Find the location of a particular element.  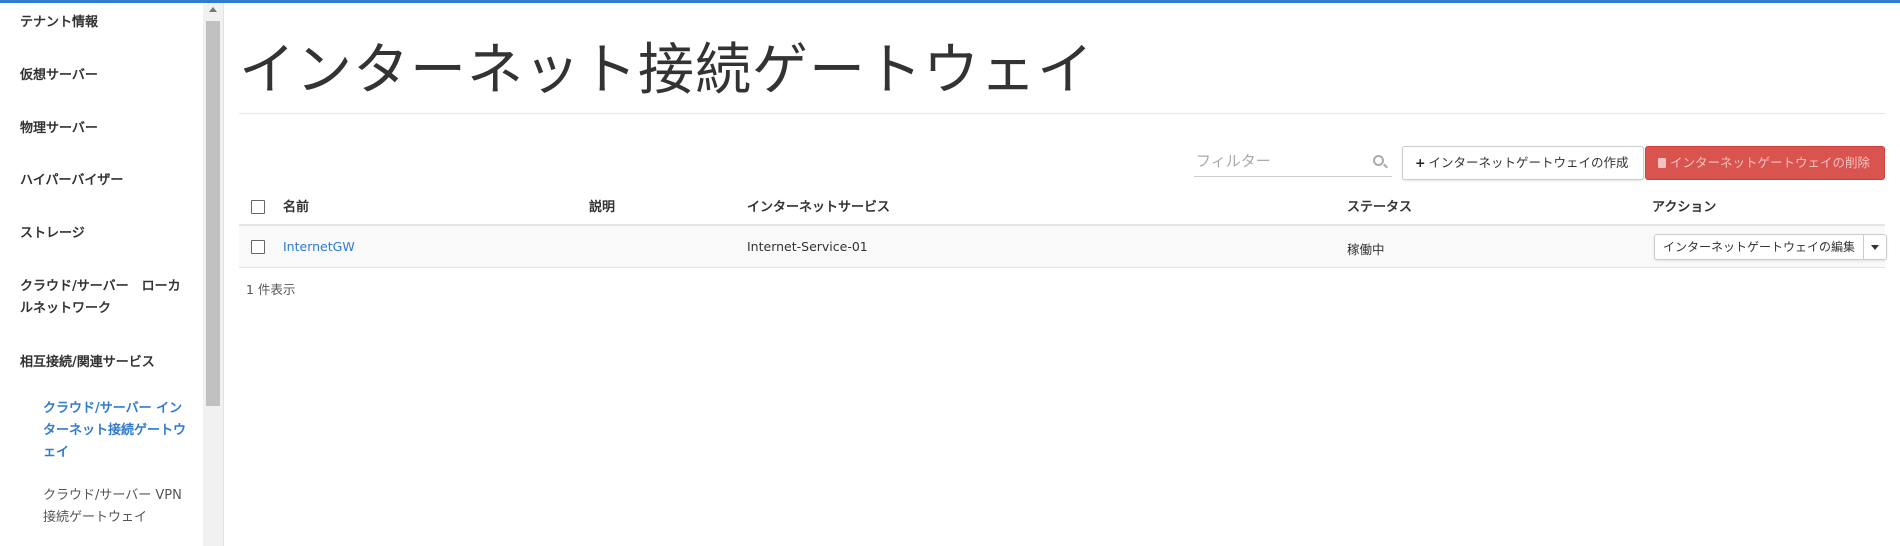

sidebar-item-physical-server: 物理サーバー is located at coordinates (59, 129).